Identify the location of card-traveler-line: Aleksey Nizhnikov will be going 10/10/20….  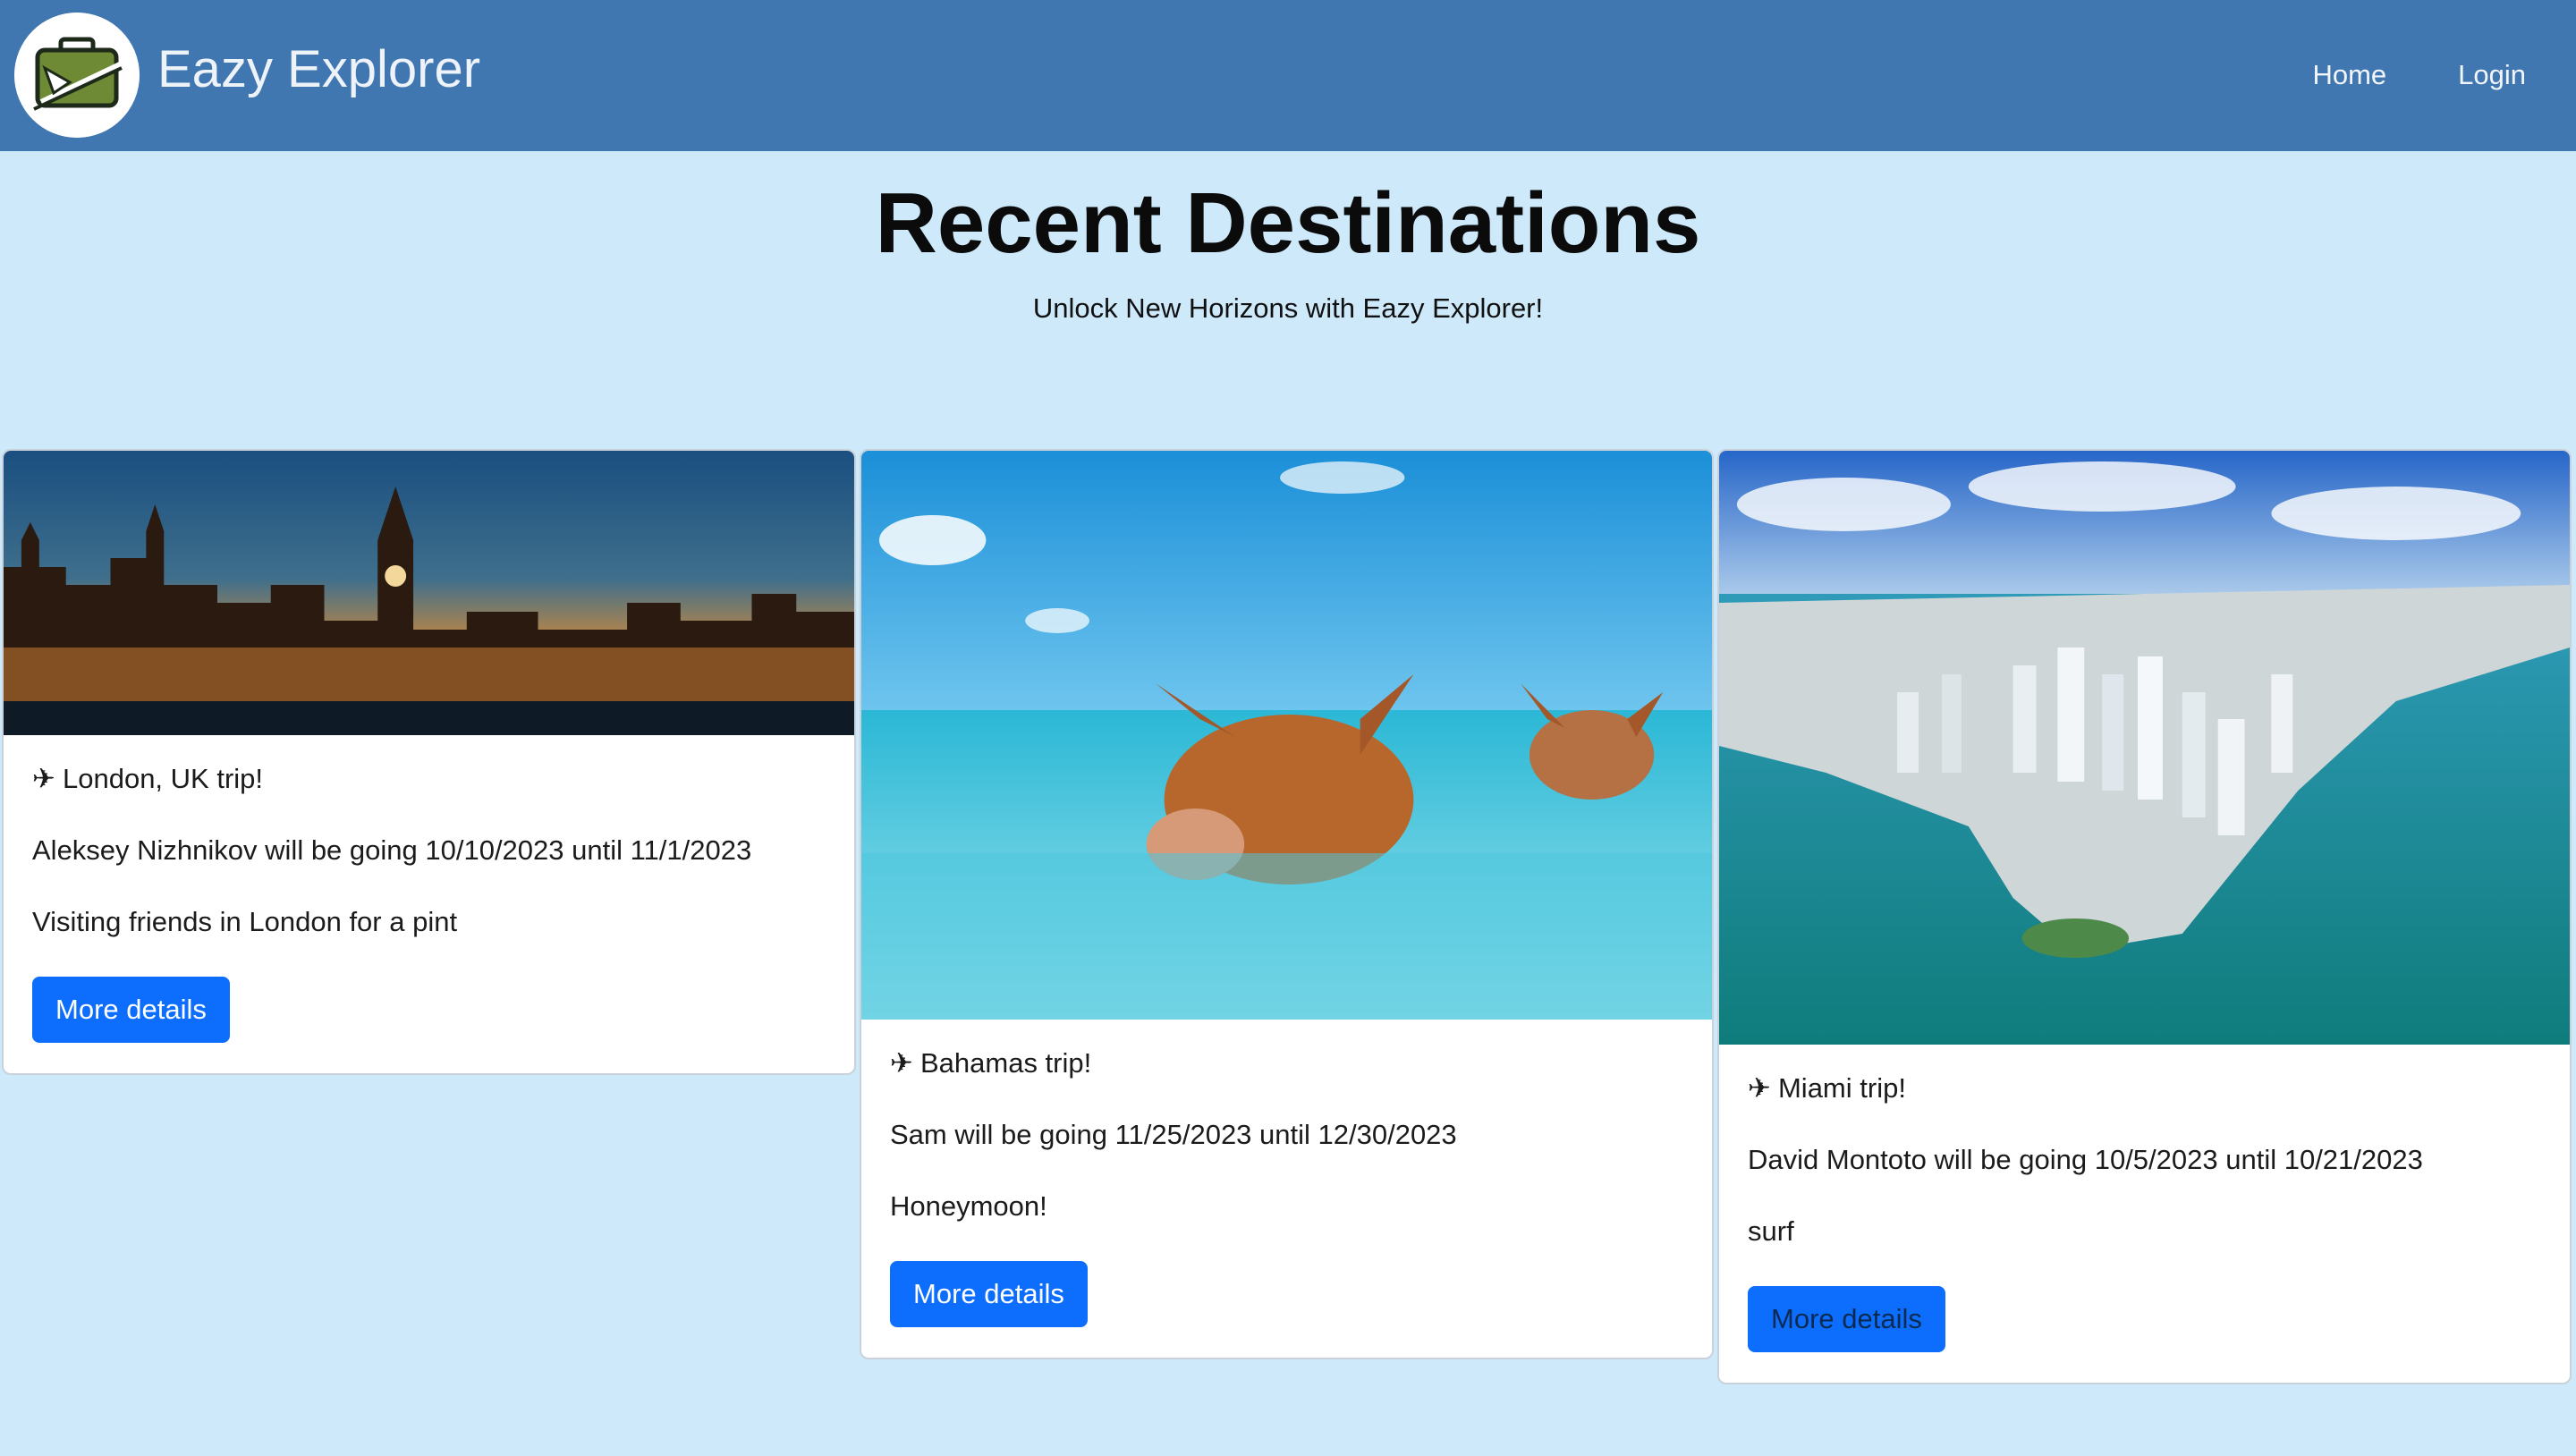
(392, 850).